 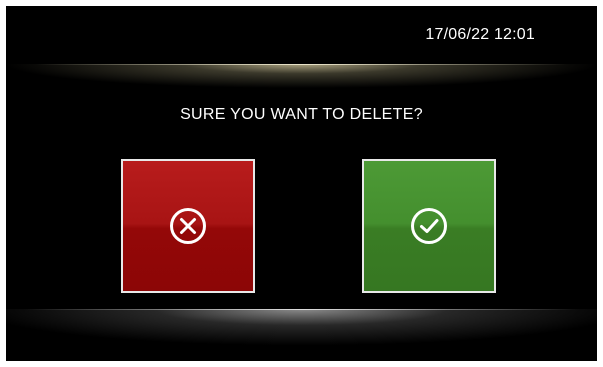 What do you see at coordinates (301, 64) in the screenshot?
I see `top-divider` at bounding box center [301, 64].